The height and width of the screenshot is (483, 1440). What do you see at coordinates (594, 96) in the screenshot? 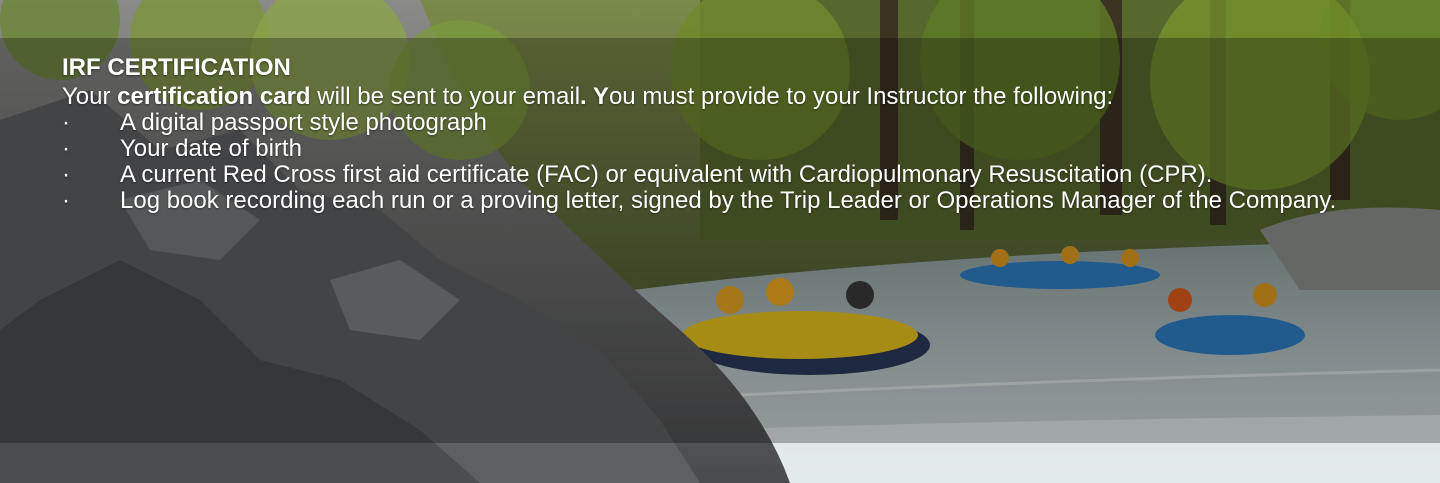
I see `intro-bold-2: . Y` at bounding box center [594, 96].